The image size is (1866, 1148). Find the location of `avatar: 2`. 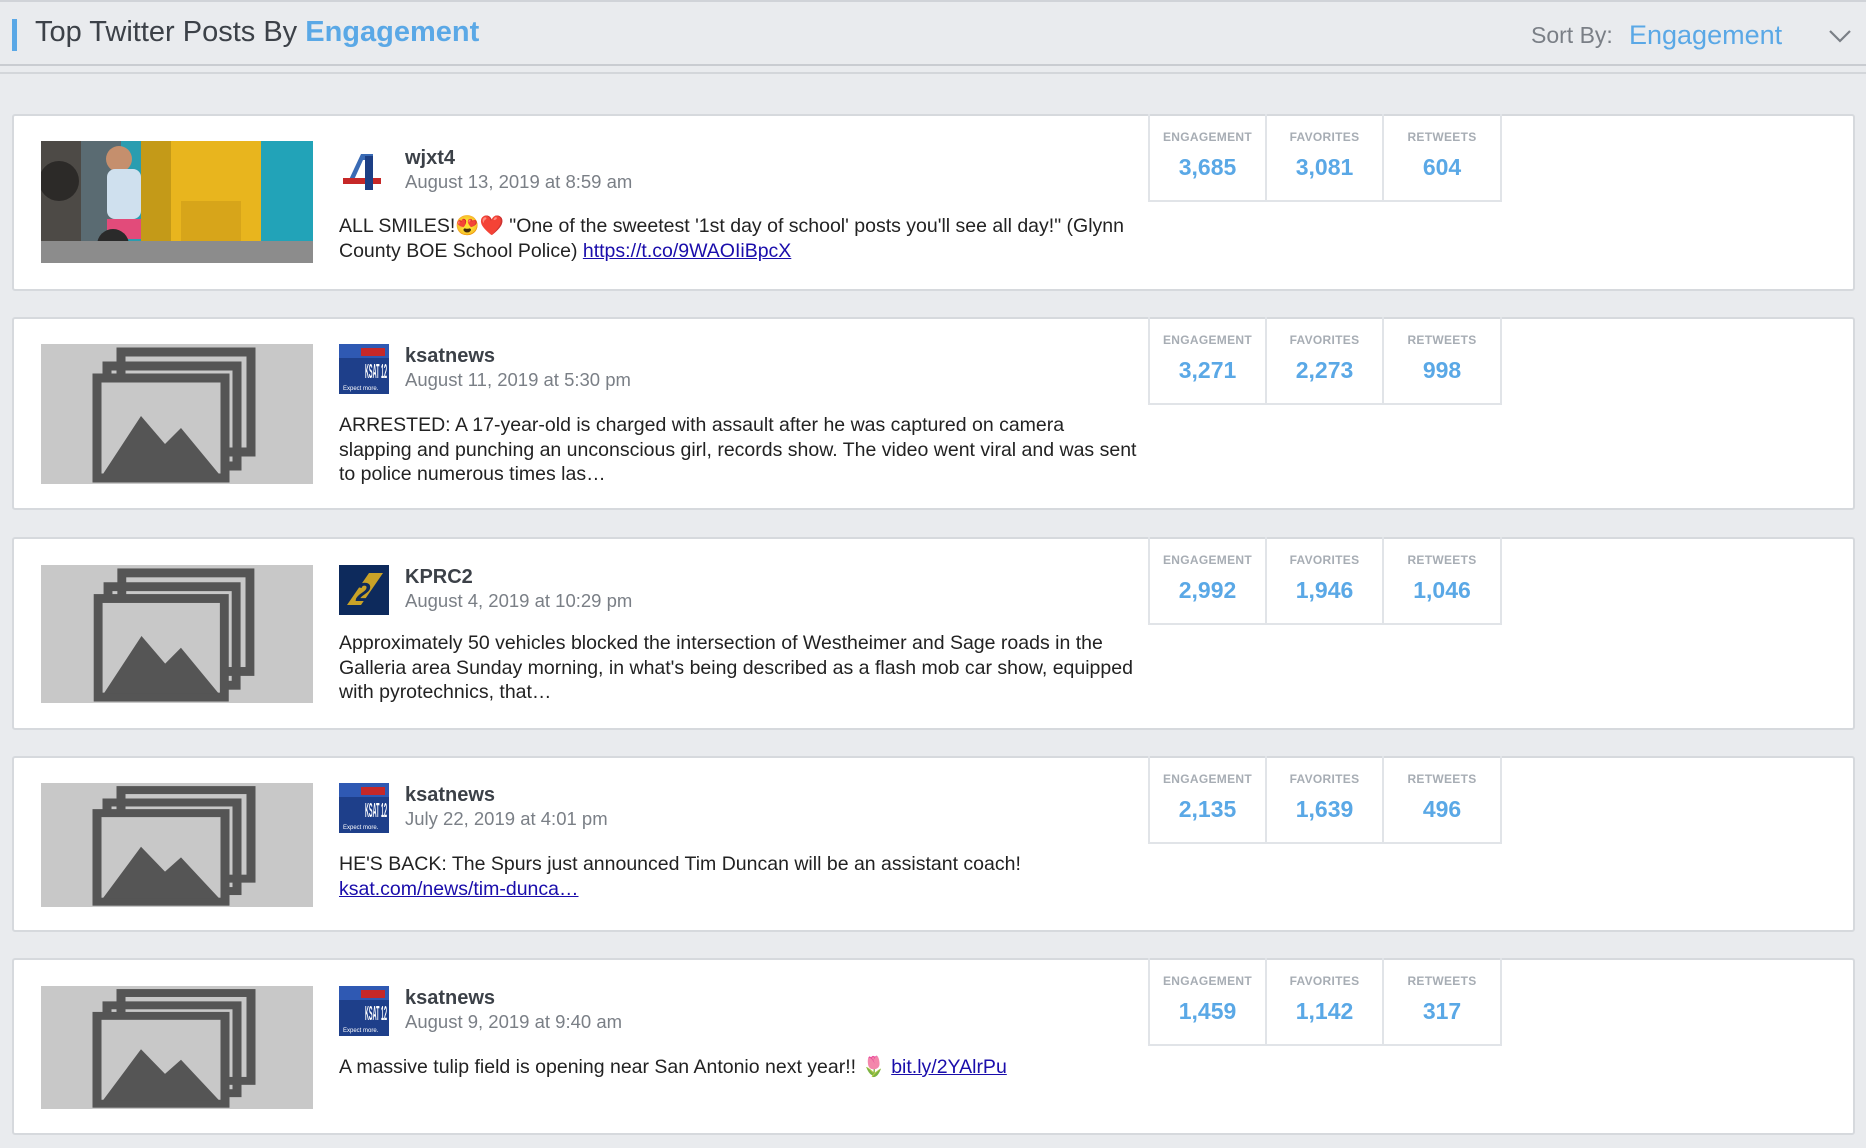

avatar: 2 is located at coordinates (364, 590).